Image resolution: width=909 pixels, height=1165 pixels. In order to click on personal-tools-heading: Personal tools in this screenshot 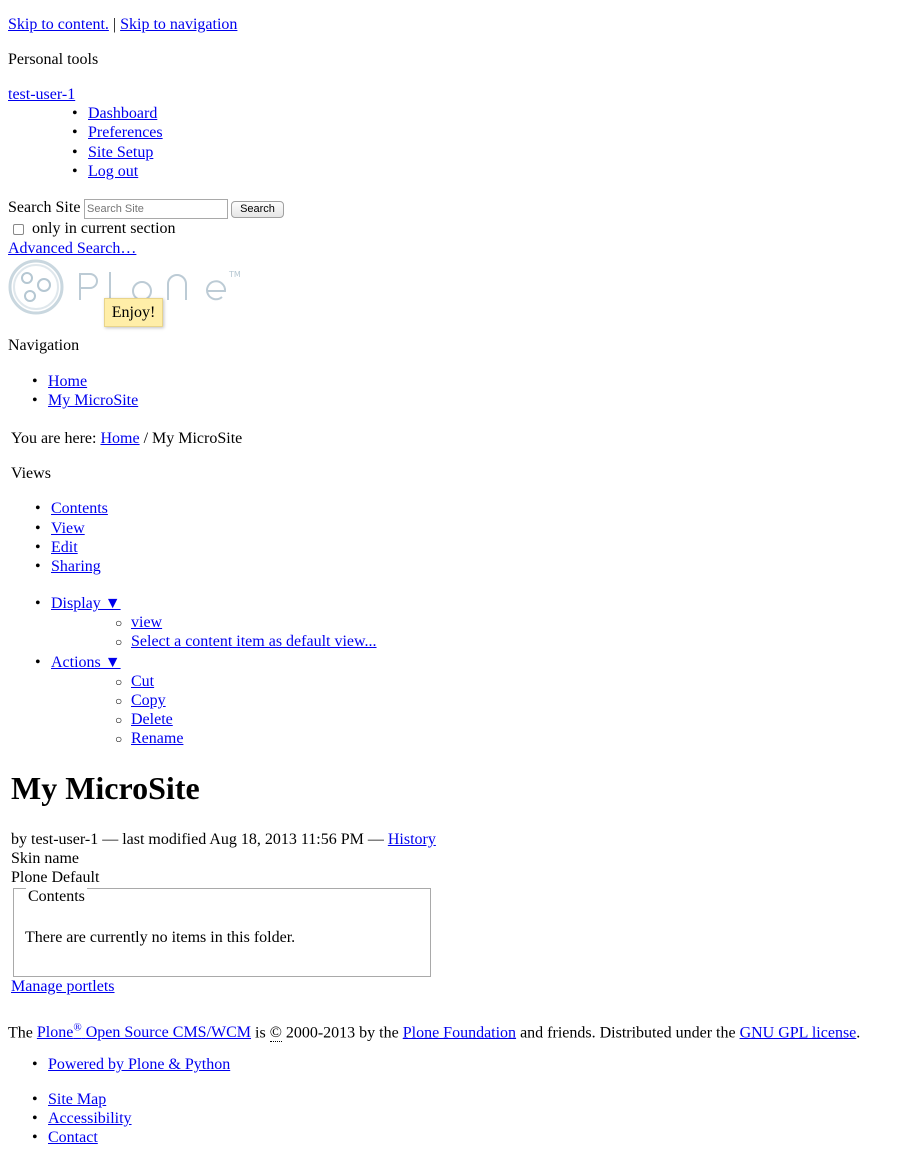, I will do `click(53, 59)`.